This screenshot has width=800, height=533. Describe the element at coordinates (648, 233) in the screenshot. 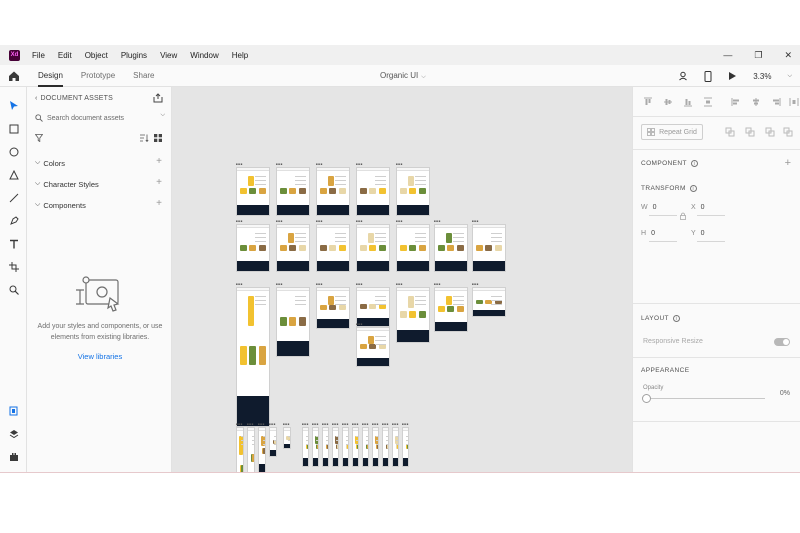

I see `height-field: H0` at that location.